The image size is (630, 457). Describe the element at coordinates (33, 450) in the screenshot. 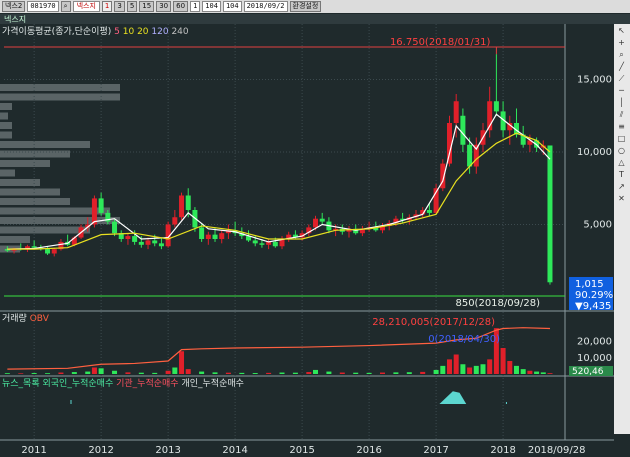

I see `time-tick-label: 2011` at that location.